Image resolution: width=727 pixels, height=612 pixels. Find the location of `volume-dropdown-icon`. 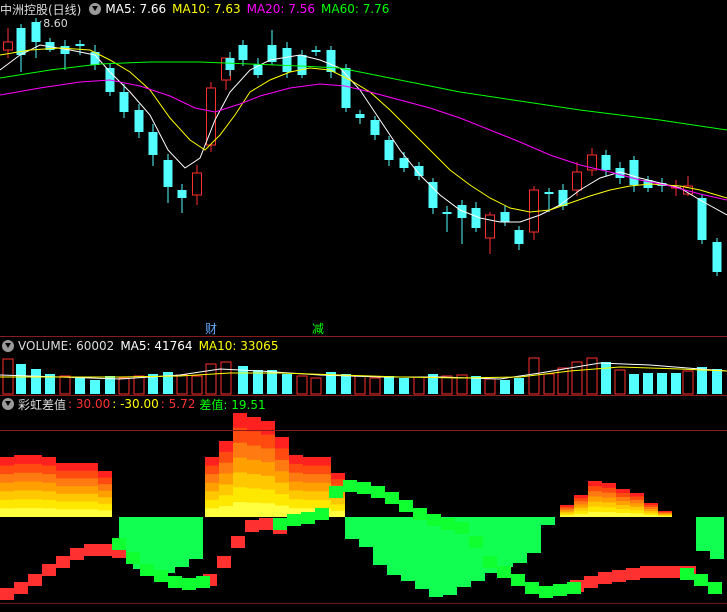

volume-dropdown-icon is located at coordinates (8, 346).